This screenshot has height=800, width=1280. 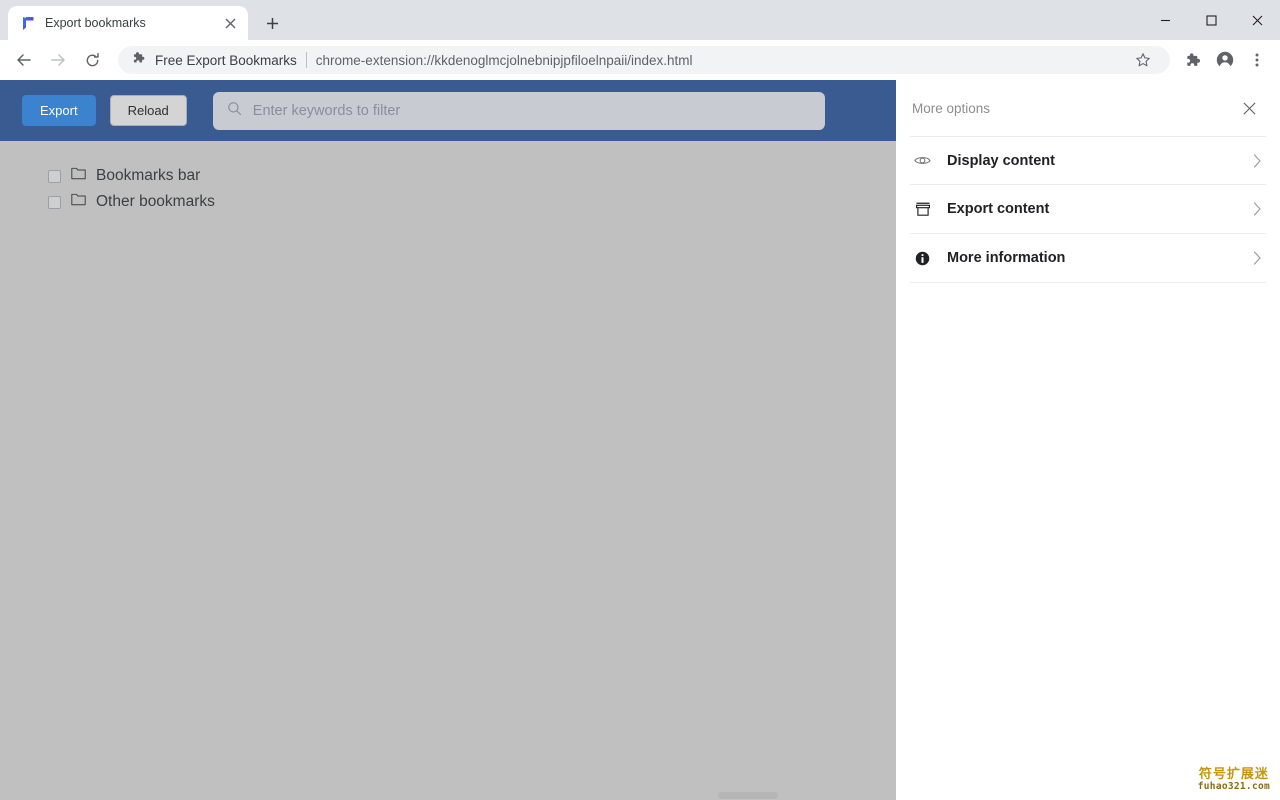 I want to click on new-tab-button, so click(x=272, y=23).